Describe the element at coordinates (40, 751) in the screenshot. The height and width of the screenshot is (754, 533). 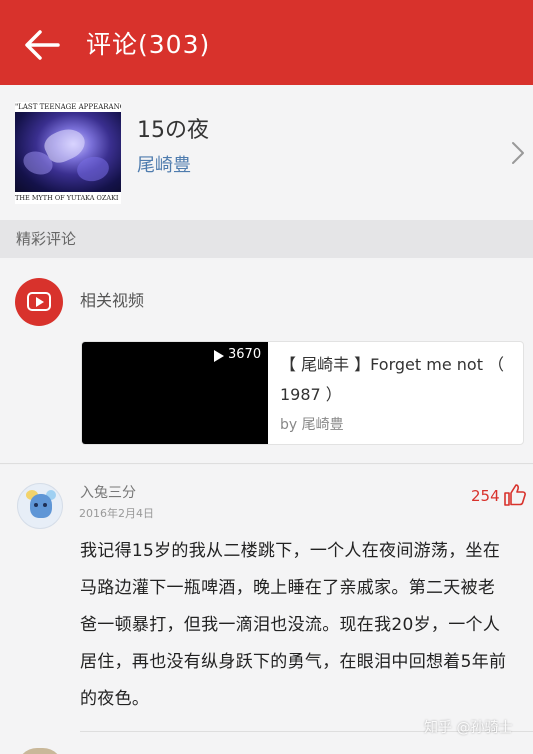
I see `next-comment-avatar` at that location.